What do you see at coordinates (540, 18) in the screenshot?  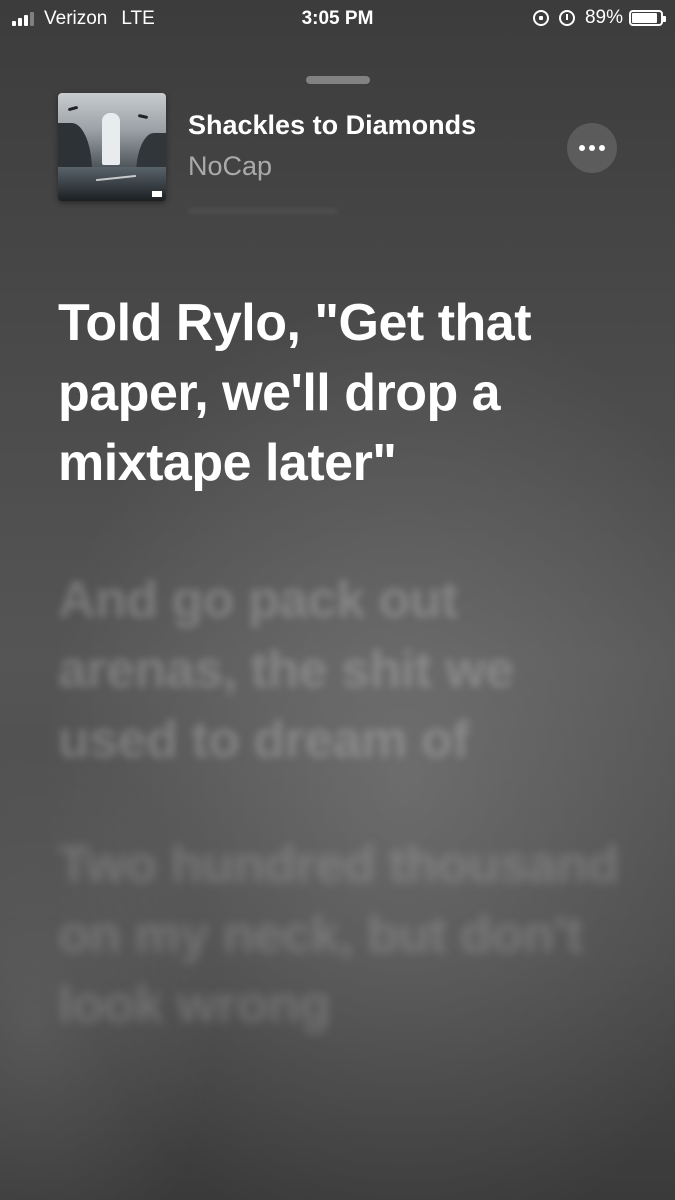 I see `orientation-lock-icon` at bounding box center [540, 18].